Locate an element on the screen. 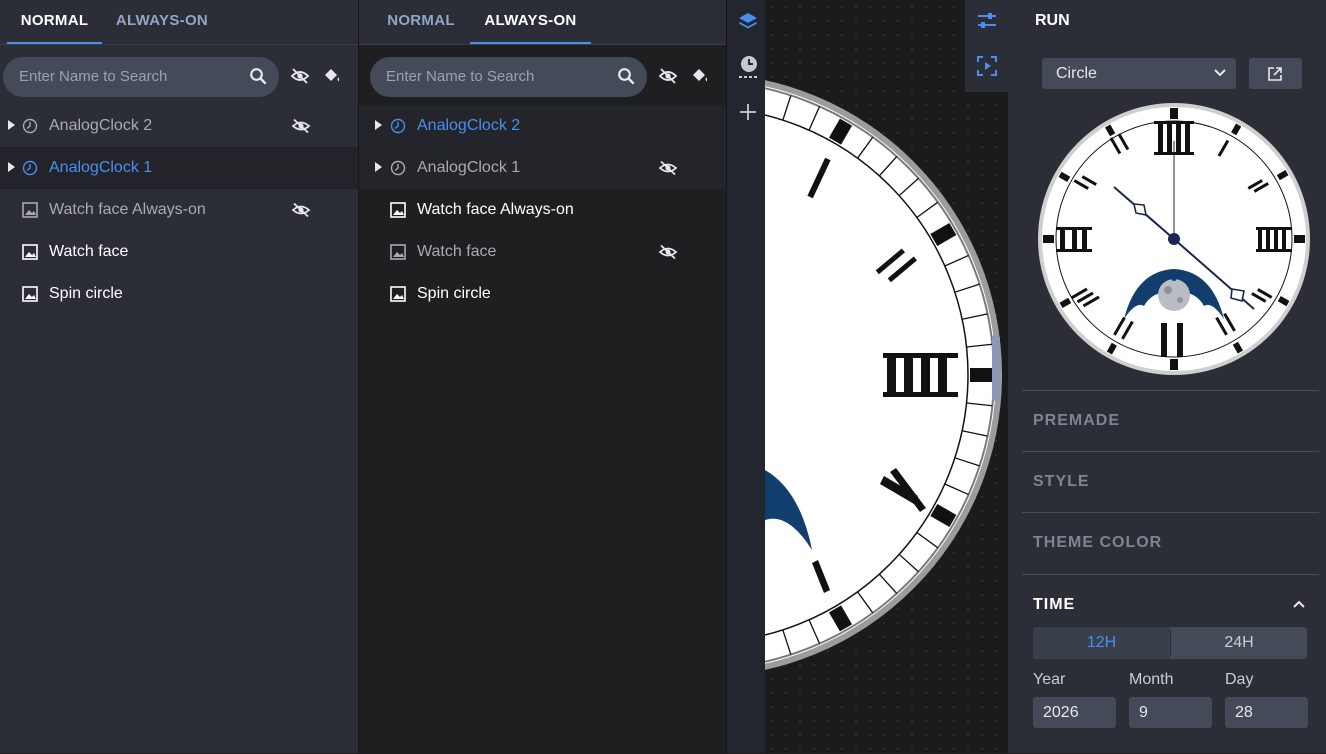 The width and height of the screenshot is (1326, 754). month-value: 9 is located at coordinates (1143, 712).